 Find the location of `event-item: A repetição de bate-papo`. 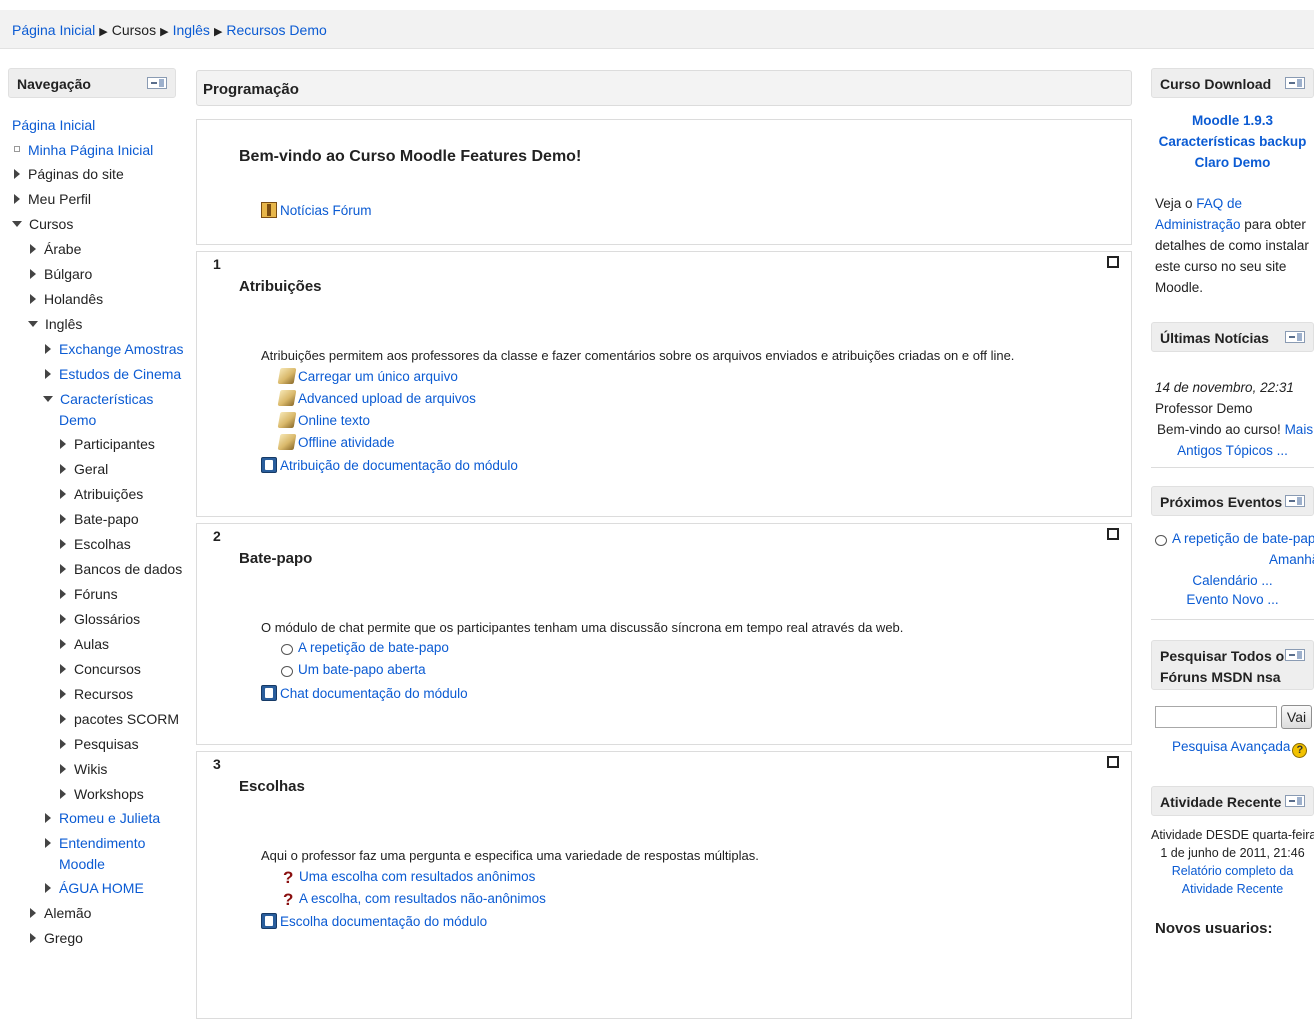

event-item: A repetição de bate-papo is located at coordinates (1234, 538).